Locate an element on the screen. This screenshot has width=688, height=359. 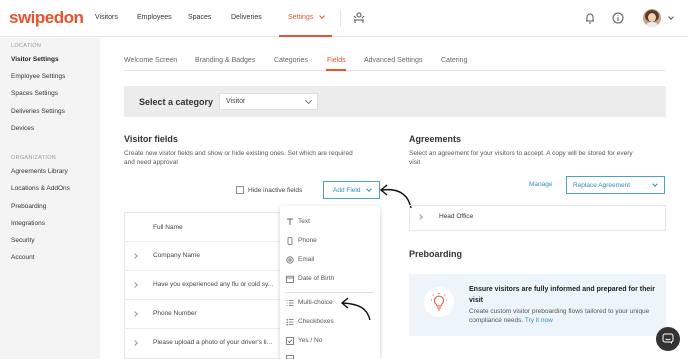
info-icon is located at coordinates (618, 18).